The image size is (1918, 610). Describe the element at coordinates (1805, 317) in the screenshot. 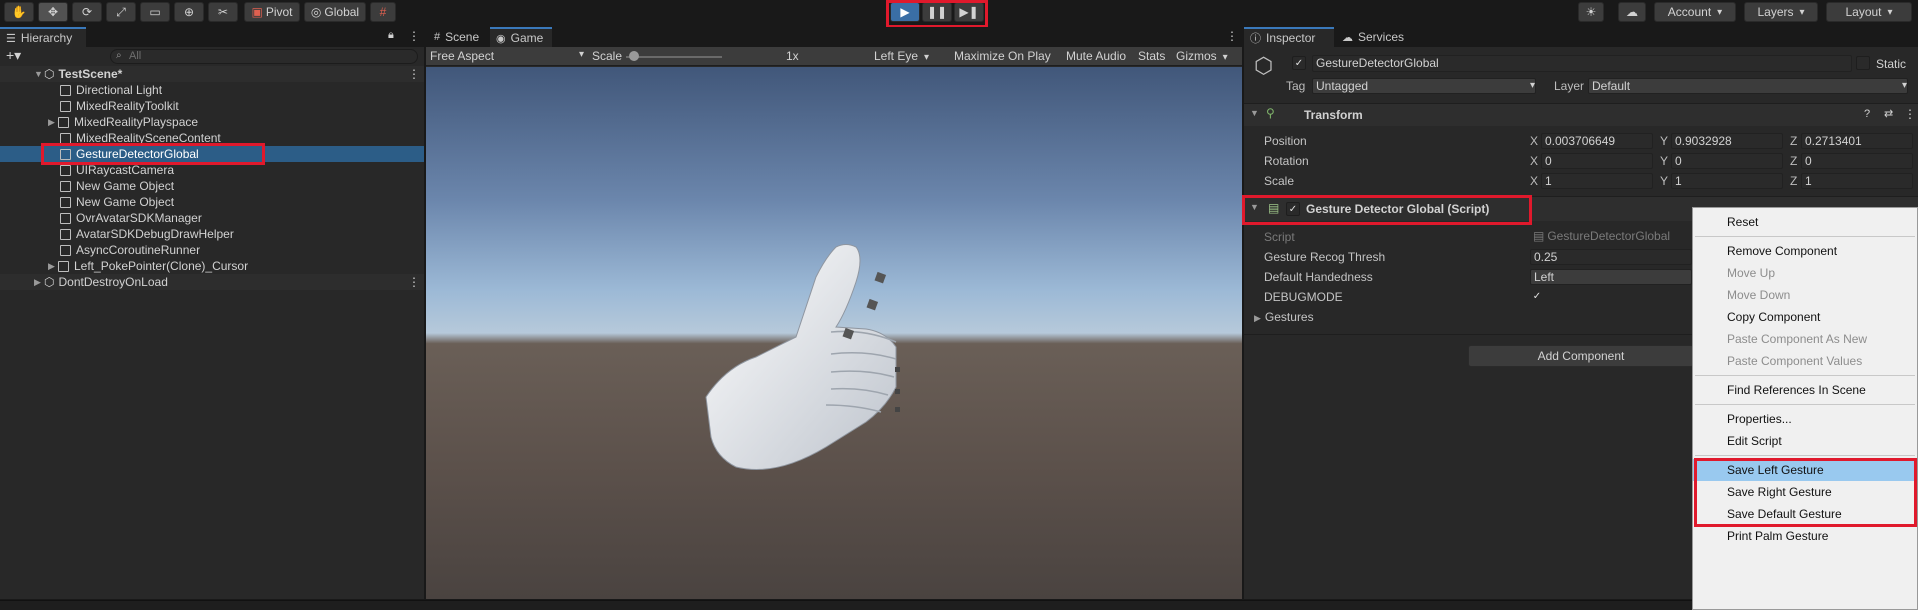

I see `menu-item-copy-component: Copy Component` at that location.